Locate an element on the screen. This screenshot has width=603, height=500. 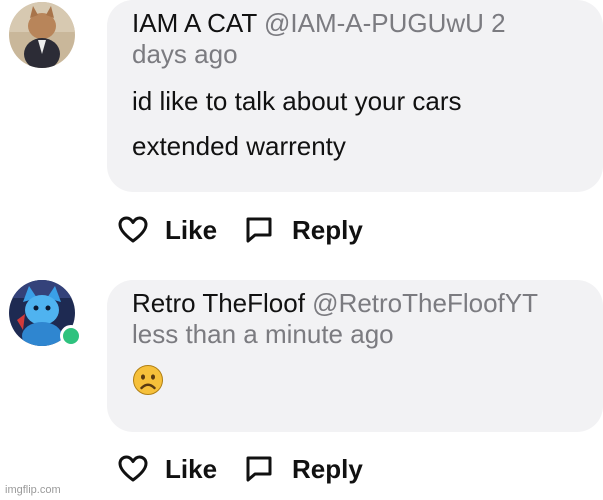
comment-handle: @RetroTheFloofYT is located at coordinates (425, 303).